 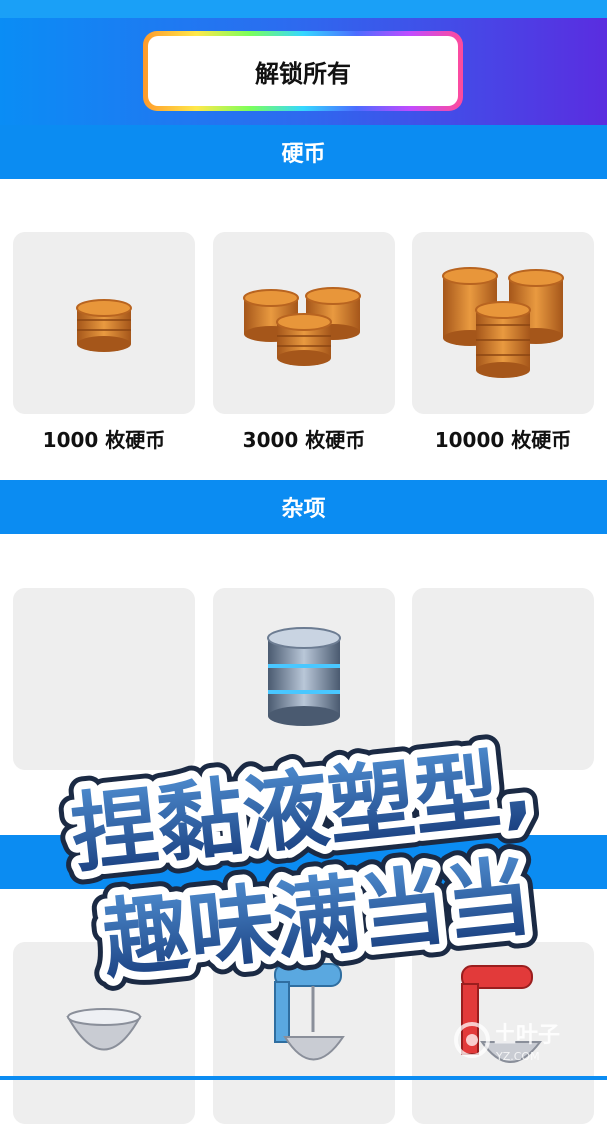 What do you see at coordinates (104, 325) in the screenshot?
I see `coin-stack-small-icon` at bounding box center [104, 325].